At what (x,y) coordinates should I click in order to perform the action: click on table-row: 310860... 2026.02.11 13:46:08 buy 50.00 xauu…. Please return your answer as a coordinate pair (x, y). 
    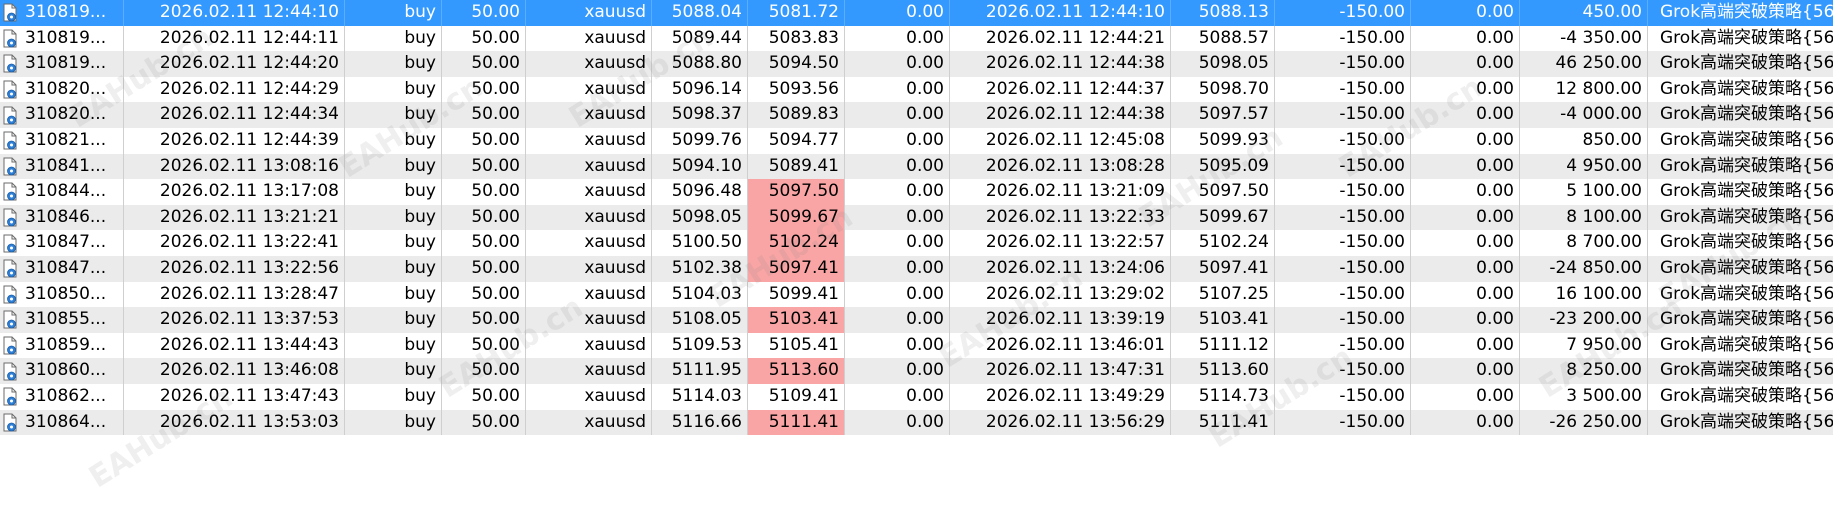
    Looking at the image, I should click on (916, 371).